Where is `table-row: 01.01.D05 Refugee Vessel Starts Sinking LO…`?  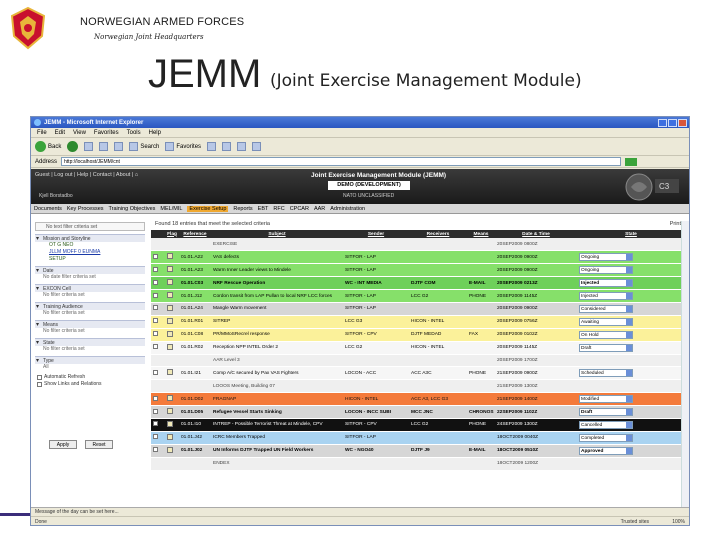 table-row: 01.01.D05 Refugee Vessel Starts Sinking LO… is located at coordinates (418, 412).